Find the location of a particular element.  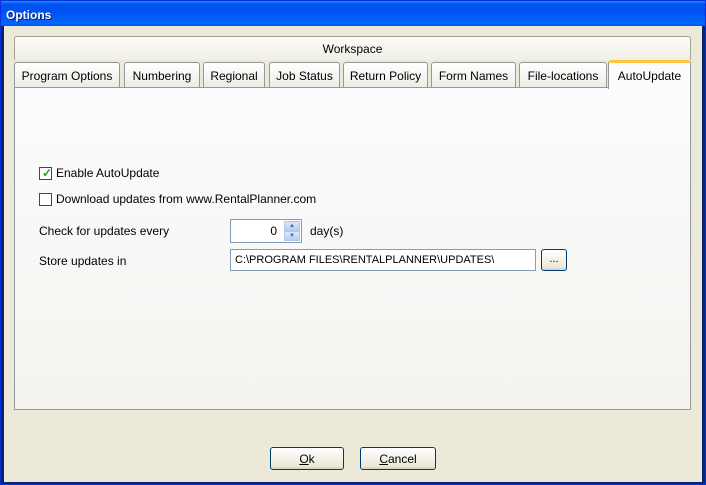

tab-autoupdate: AutoUpdate is located at coordinates (649, 74).